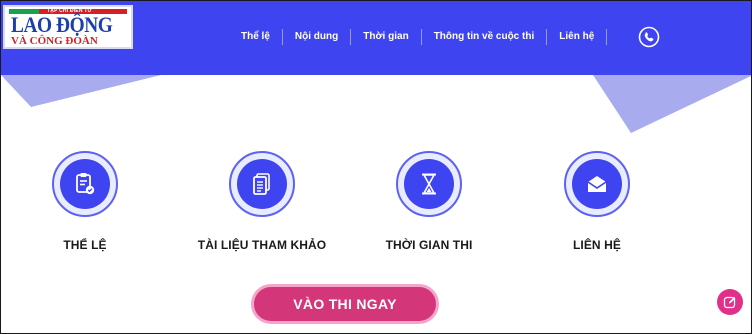 This screenshot has height=334, width=752. Describe the element at coordinates (576, 37) in the screenshot. I see `nav-item-lien-he: Liên hệ` at that location.